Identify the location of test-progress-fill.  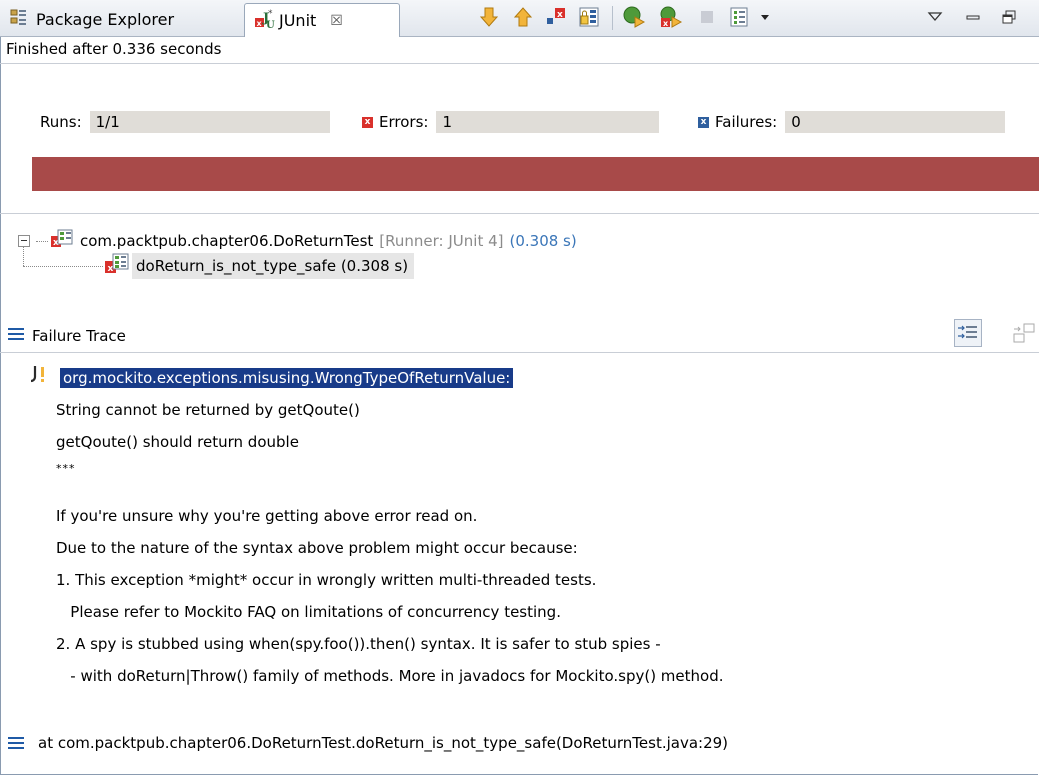
(535, 174).